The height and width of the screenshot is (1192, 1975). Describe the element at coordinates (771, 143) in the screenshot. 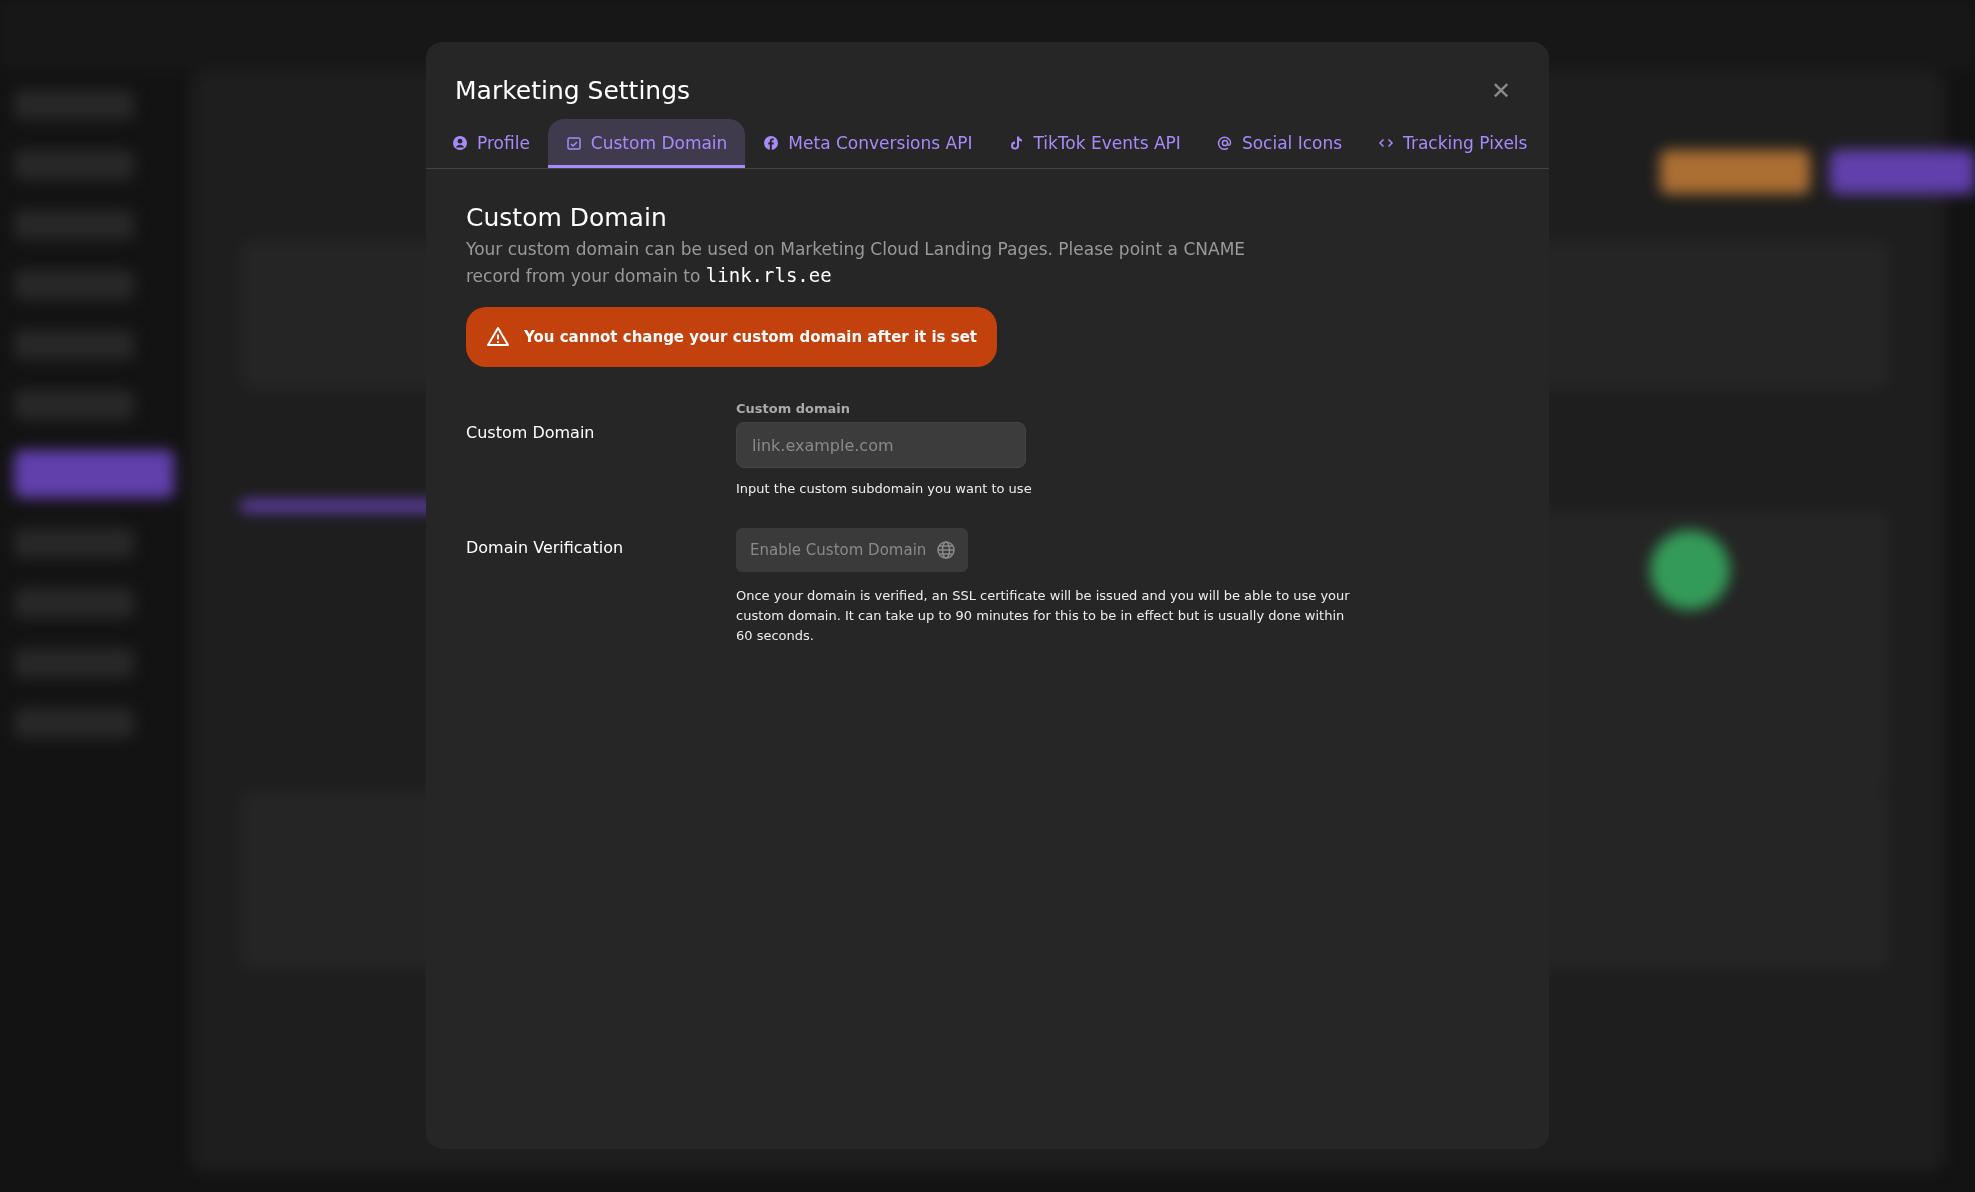

I see `facebook-icon` at that location.